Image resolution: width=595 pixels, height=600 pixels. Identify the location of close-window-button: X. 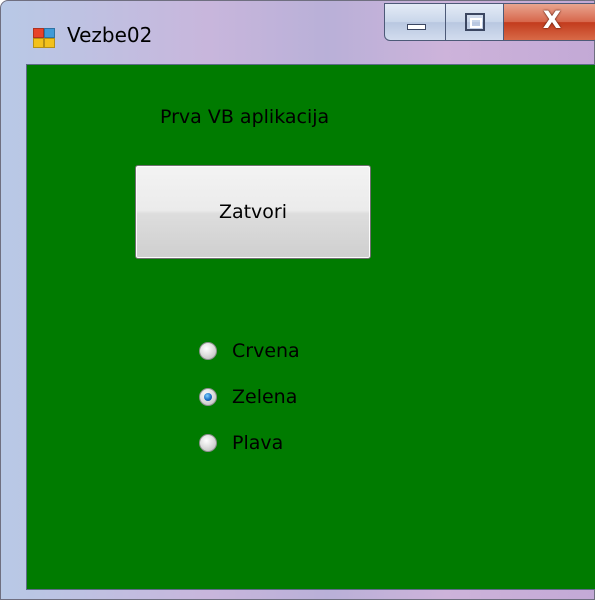
(549, 22).